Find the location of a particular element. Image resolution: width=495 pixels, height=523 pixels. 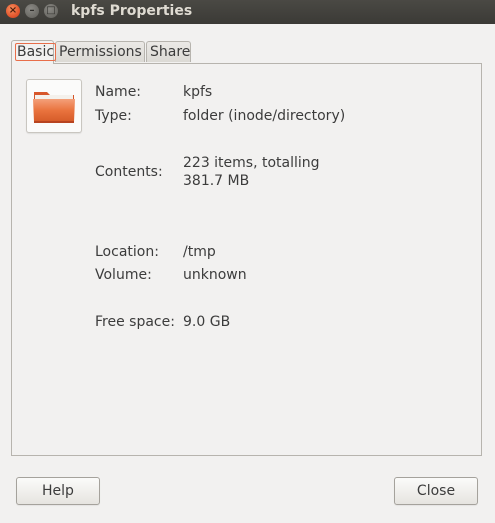

help-button: Help is located at coordinates (58, 491).